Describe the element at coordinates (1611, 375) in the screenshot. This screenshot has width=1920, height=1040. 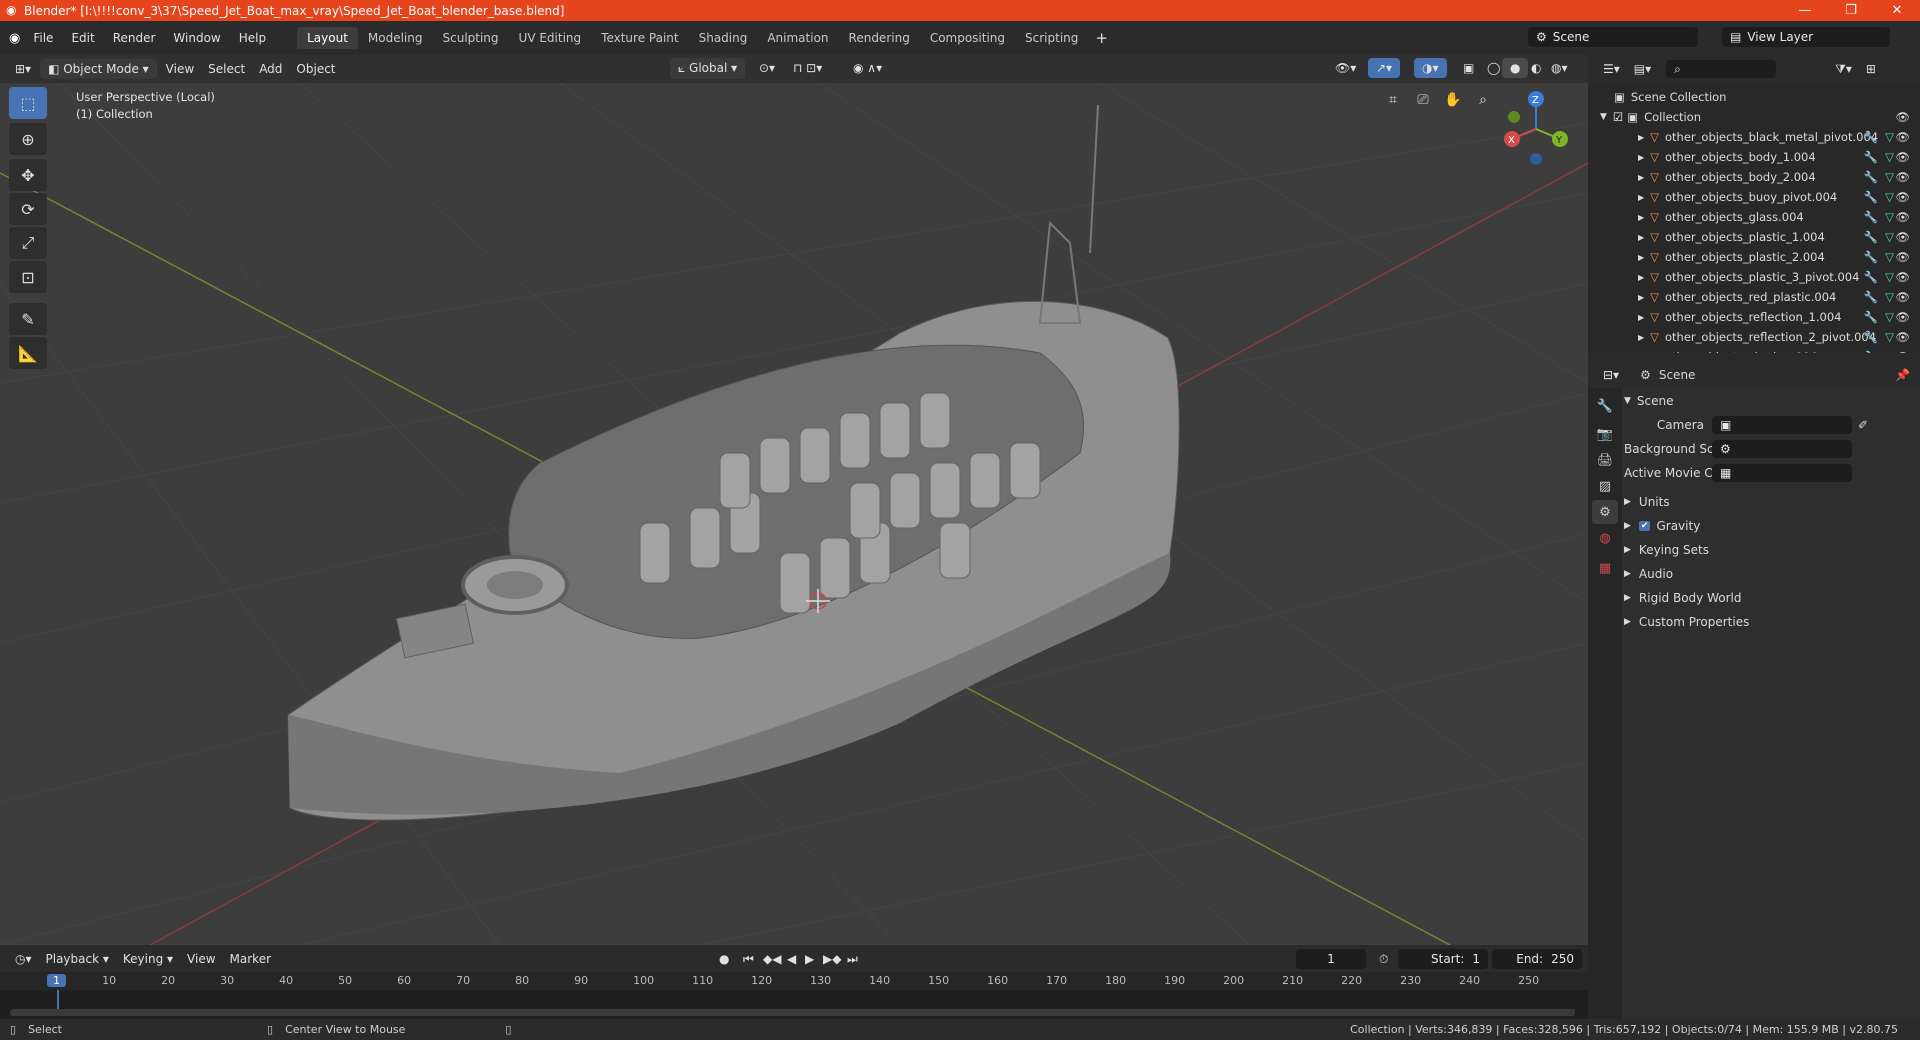
I see `properties-editor-icon: ⊟▾` at that location.